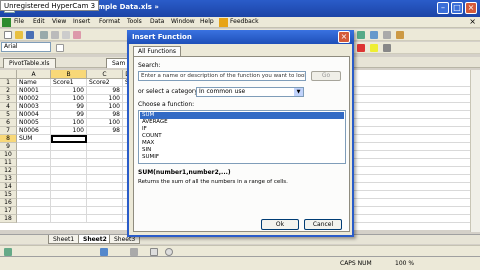 The width and height of the screenshot is (480, 270). I want to click on row-header: 3, so click(8, 99).